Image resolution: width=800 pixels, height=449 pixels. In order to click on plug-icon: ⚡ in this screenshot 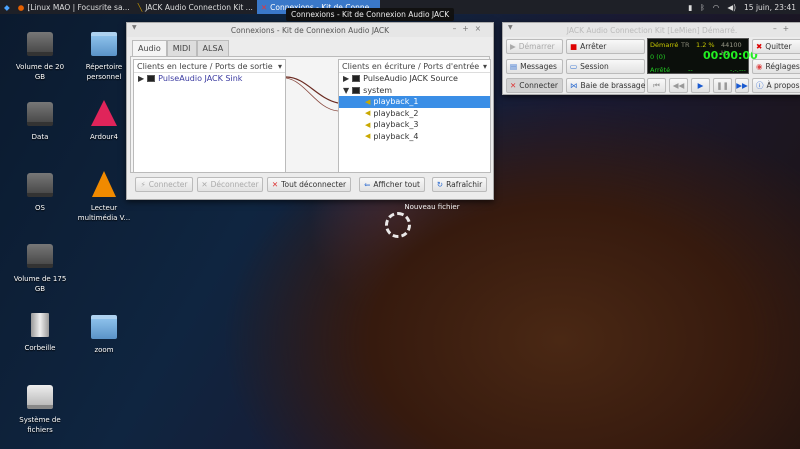, I will do `click(143, 184)`.